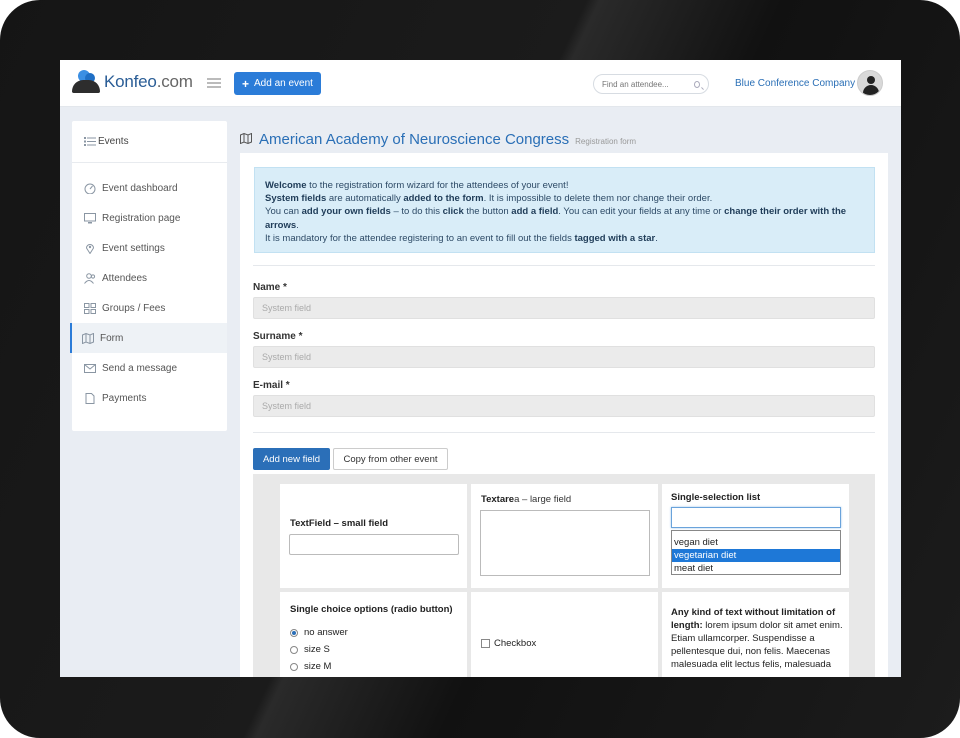 Image resolution: width=960 pixels, height=738 pixels. Describe the element at coordinates (564, 308) in the screenshot. I see `name-field: System field` at that location.